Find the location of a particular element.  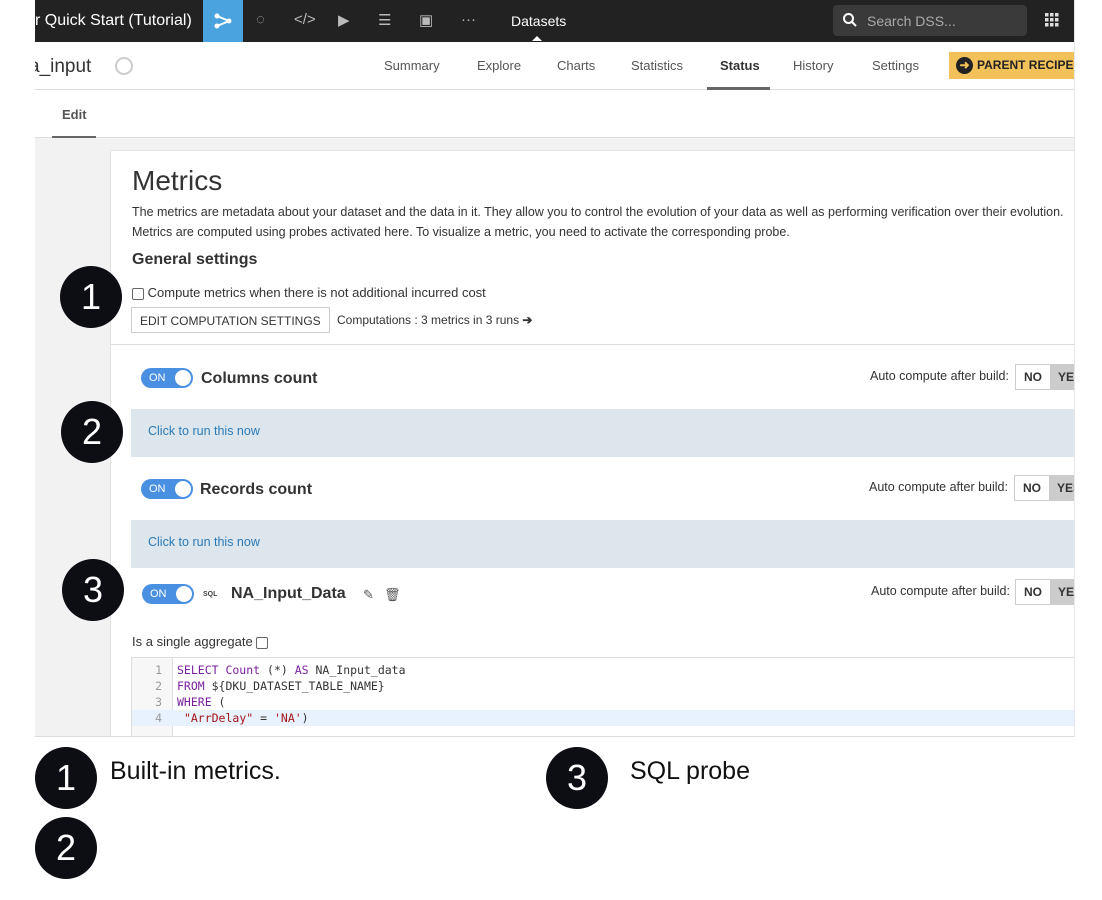

parent-recipe-button: ➜ PARENT RECIPE is located at coordinates (1011, 65).